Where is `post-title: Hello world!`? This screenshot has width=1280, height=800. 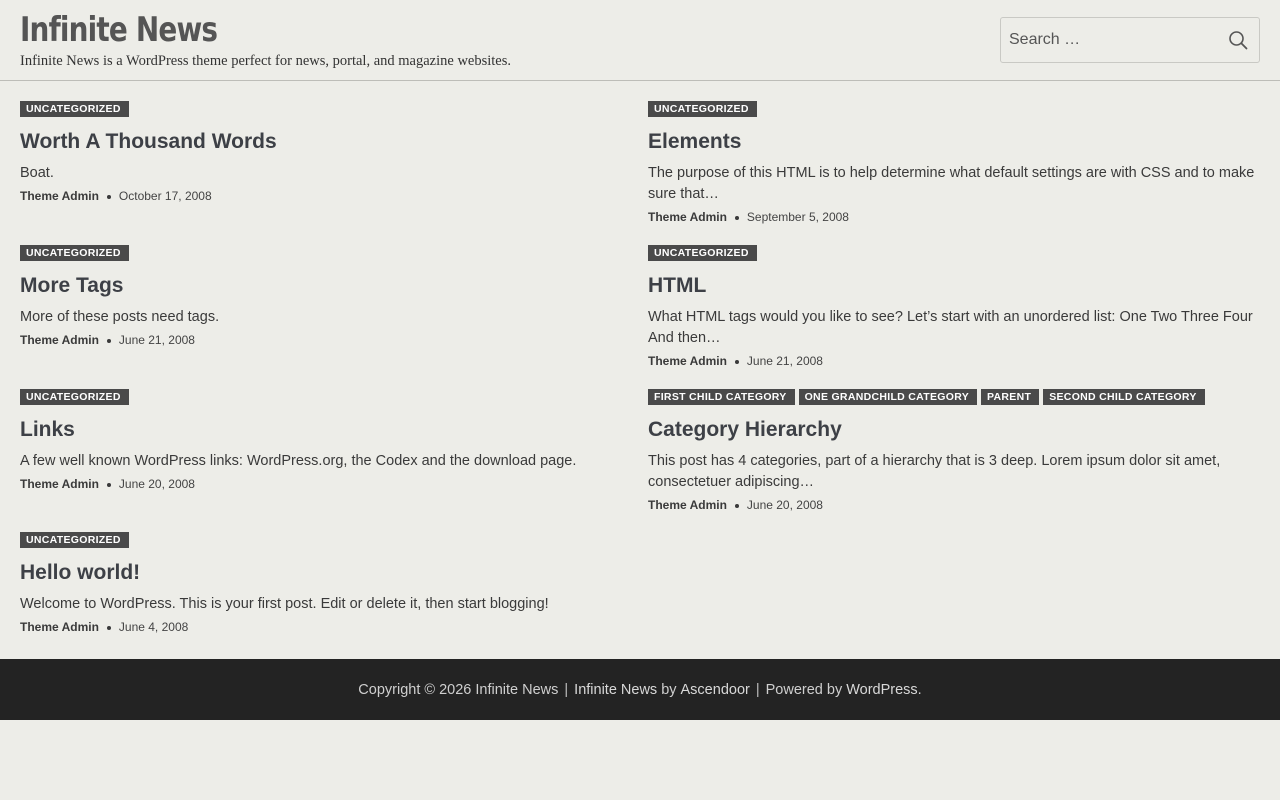 post-title: Hello world! is located at coordinates (326, 573).